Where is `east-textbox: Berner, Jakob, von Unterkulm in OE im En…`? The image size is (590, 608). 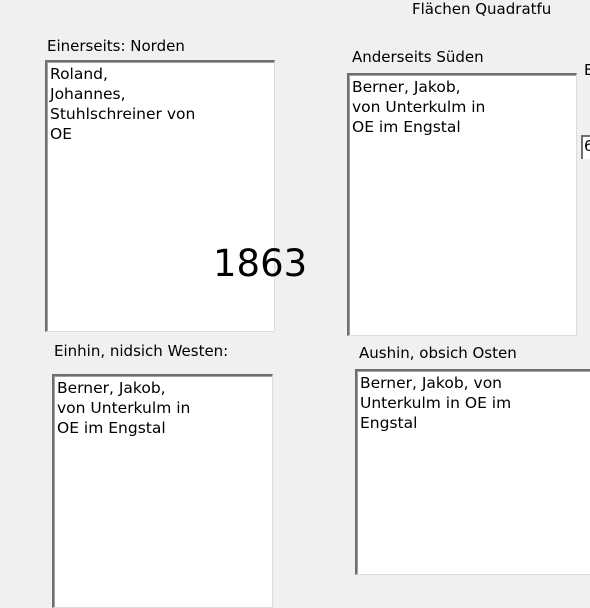 east-textbox: Berner, Jakob, von Unterkulm in OE im En… is located at coordinates (472, 472).